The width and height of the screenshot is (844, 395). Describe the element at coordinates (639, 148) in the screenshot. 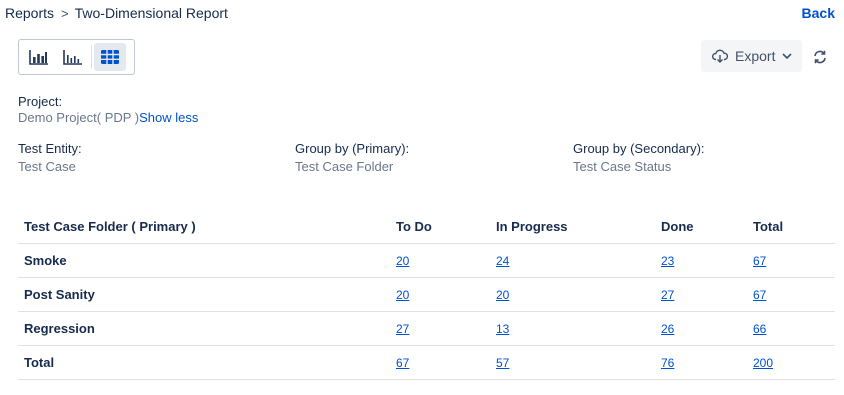

I see `group-secondary-label: Group by (Secondary):` at that location.